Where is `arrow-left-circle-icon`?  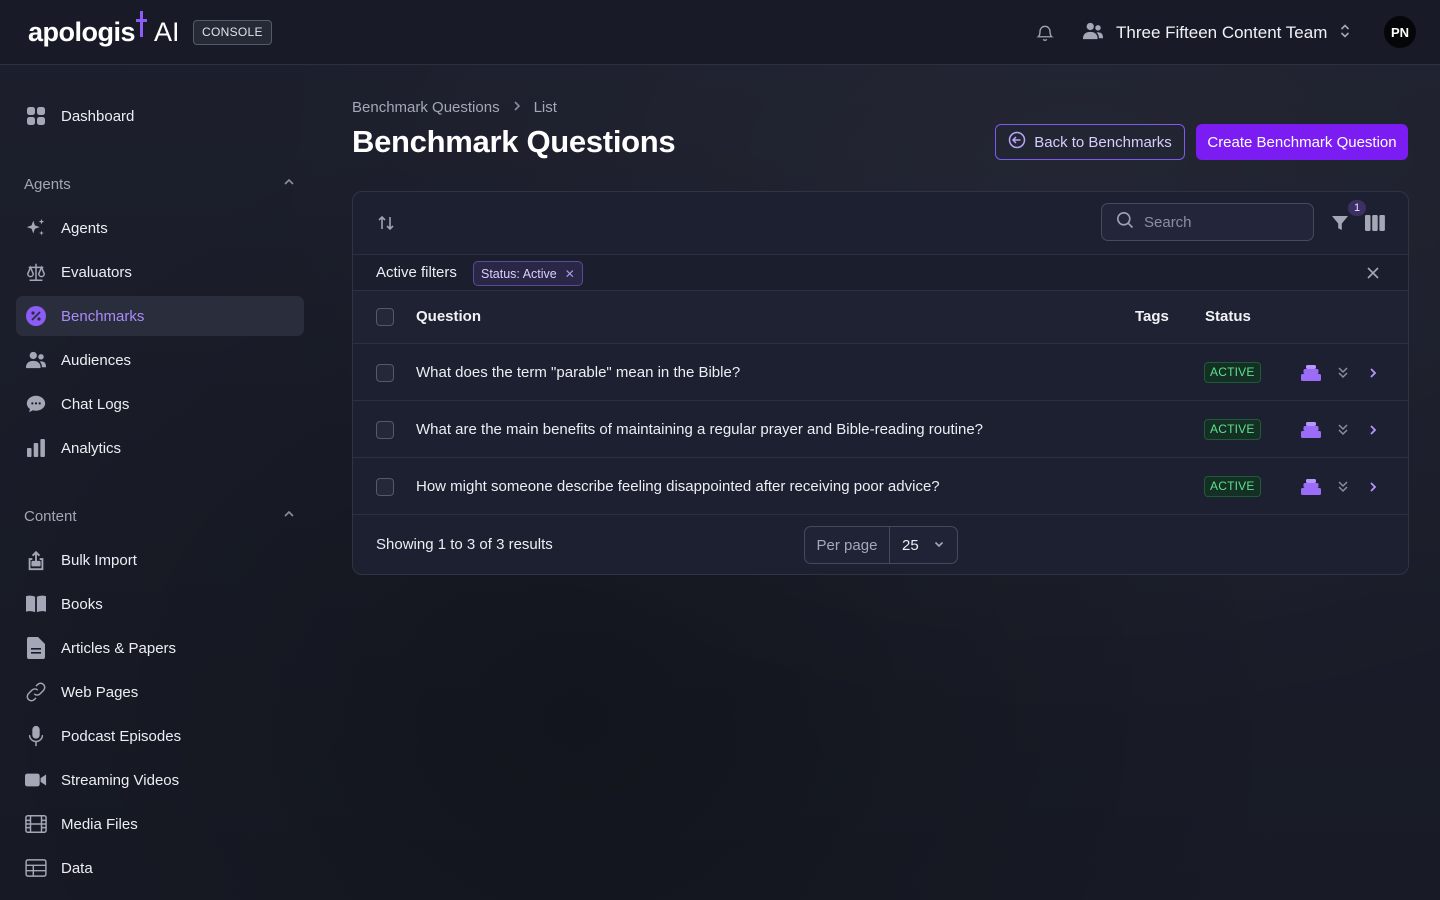 arrow-left-circle-icon is located at coordinates (1017, 142).